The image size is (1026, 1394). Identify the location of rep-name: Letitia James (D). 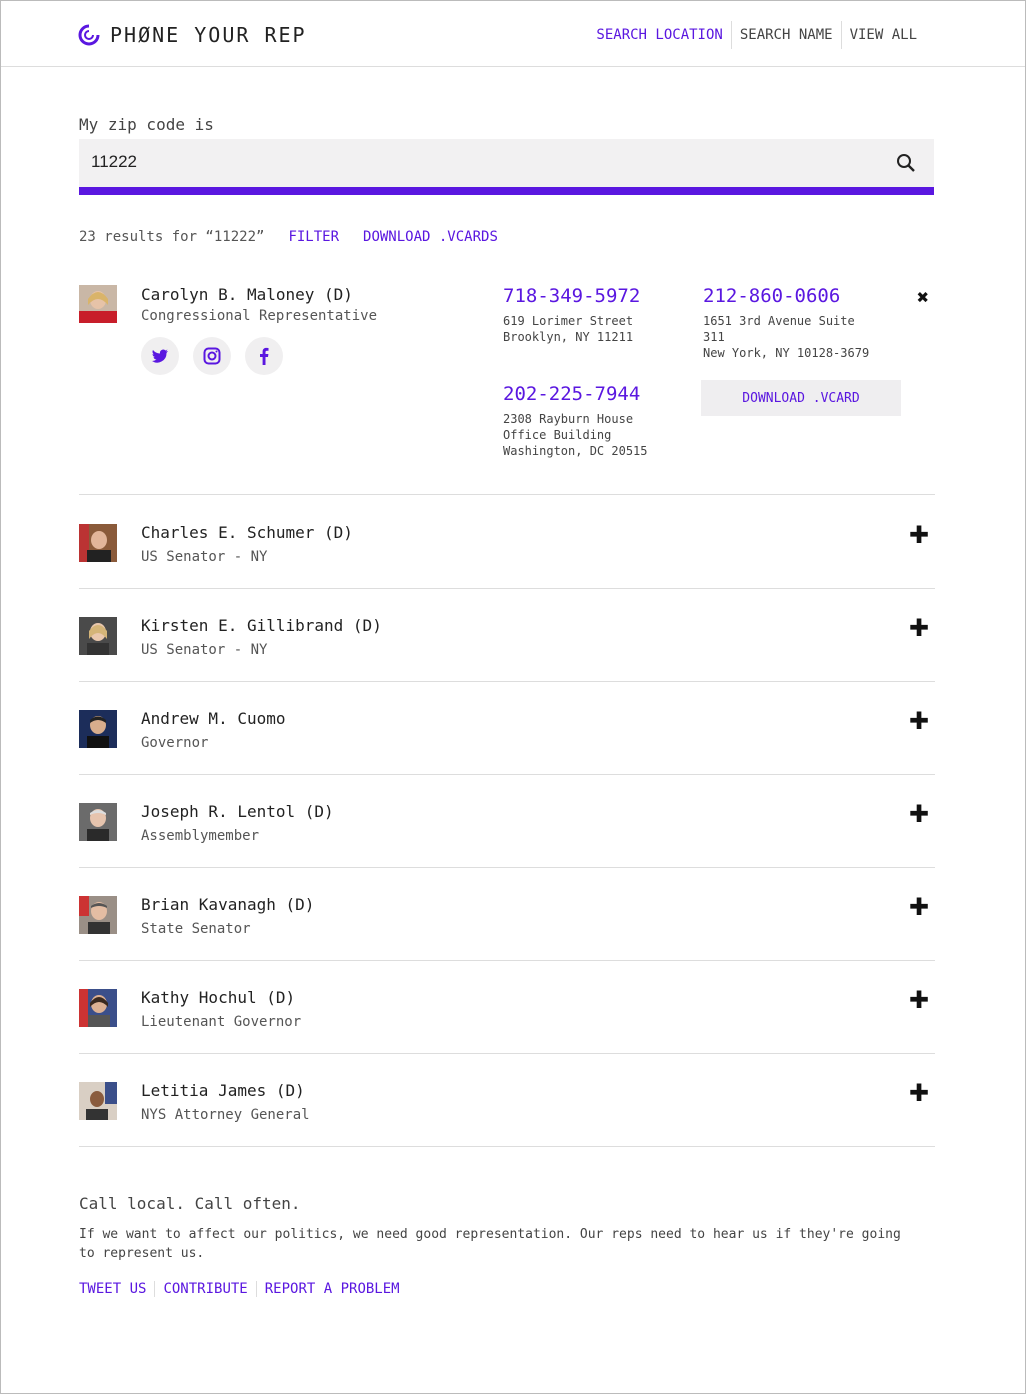
(223, 1090).